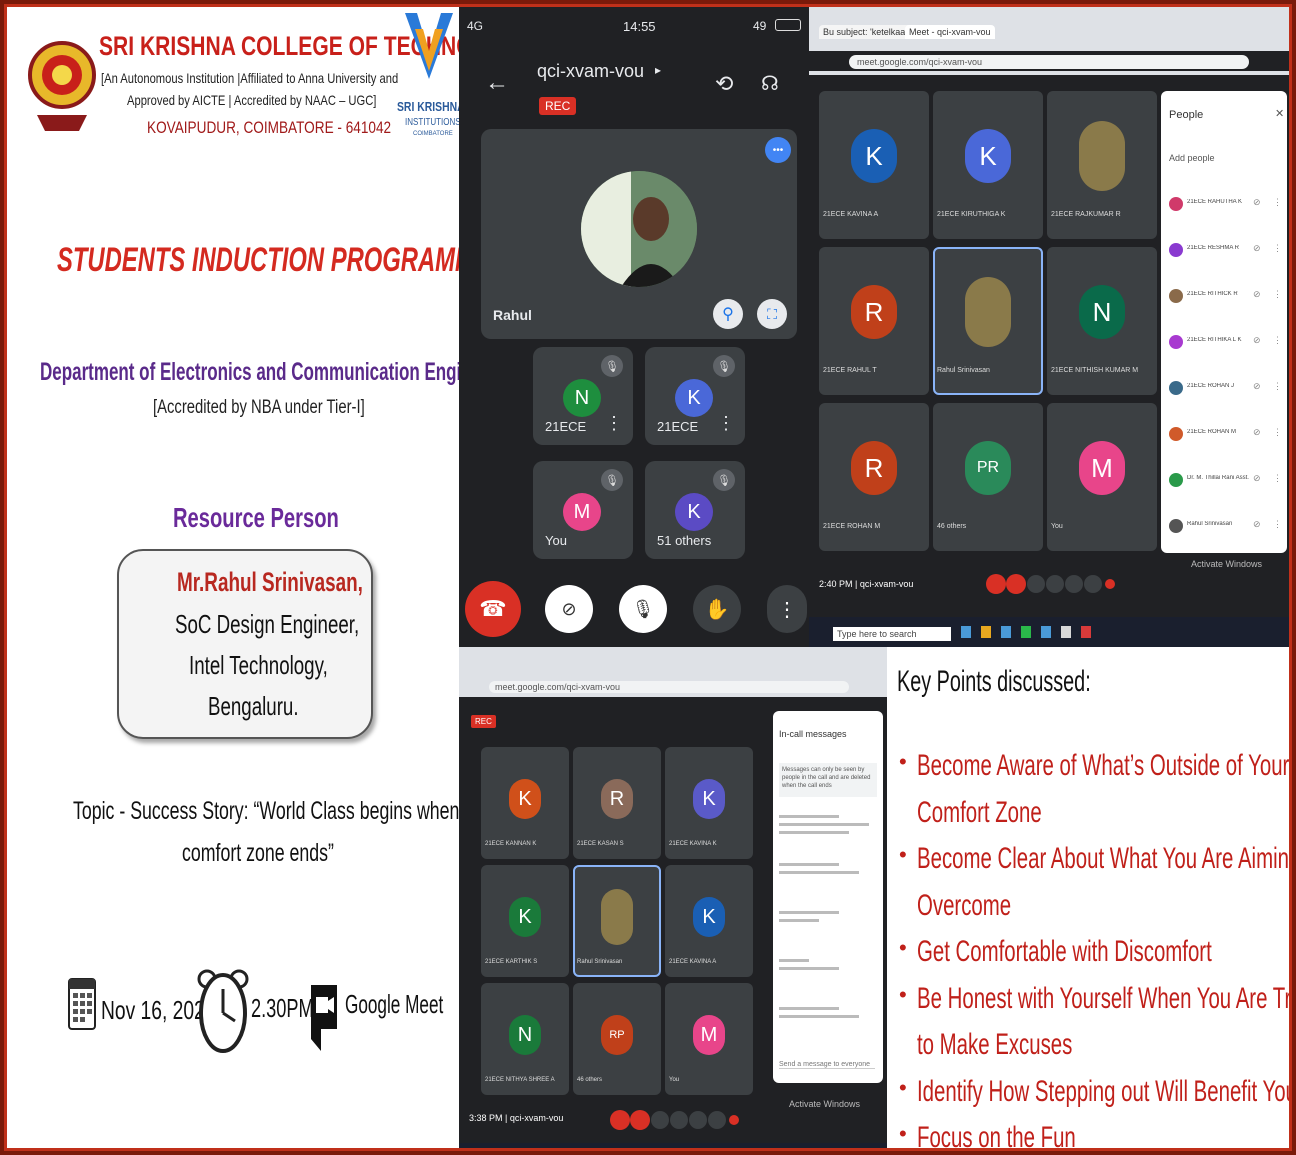 Image resolution: width=1296 pixels, height=1155 pixels. Describe the element at coordinates (617, 1035) in the screenshot. I see `participant-avatar: RP` at that location.